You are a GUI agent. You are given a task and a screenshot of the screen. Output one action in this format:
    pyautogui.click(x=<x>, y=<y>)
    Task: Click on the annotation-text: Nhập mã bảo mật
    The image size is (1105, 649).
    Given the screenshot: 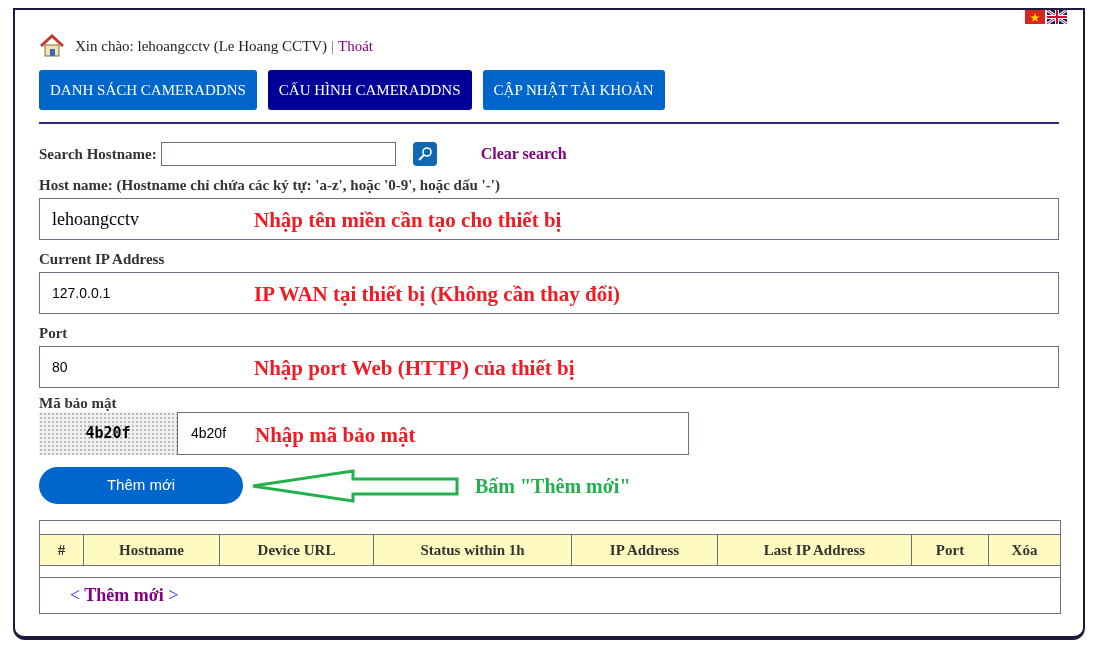 What is the action you would take?
    pyautogui.click(x=335, y=435)
    